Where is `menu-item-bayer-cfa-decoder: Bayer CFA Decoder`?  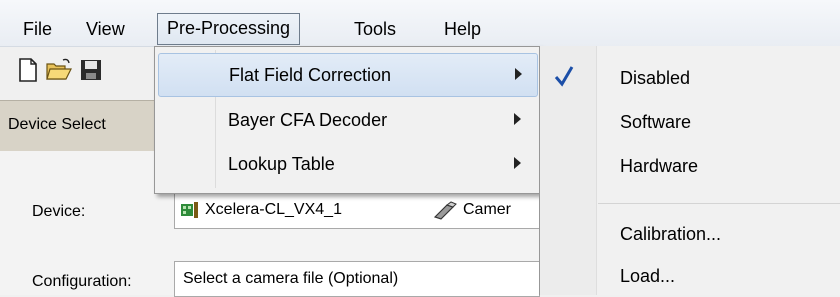 menu-item-bayer-cfa-decoder: Bayer CFA Decoder is located at coordinates (347, 120).